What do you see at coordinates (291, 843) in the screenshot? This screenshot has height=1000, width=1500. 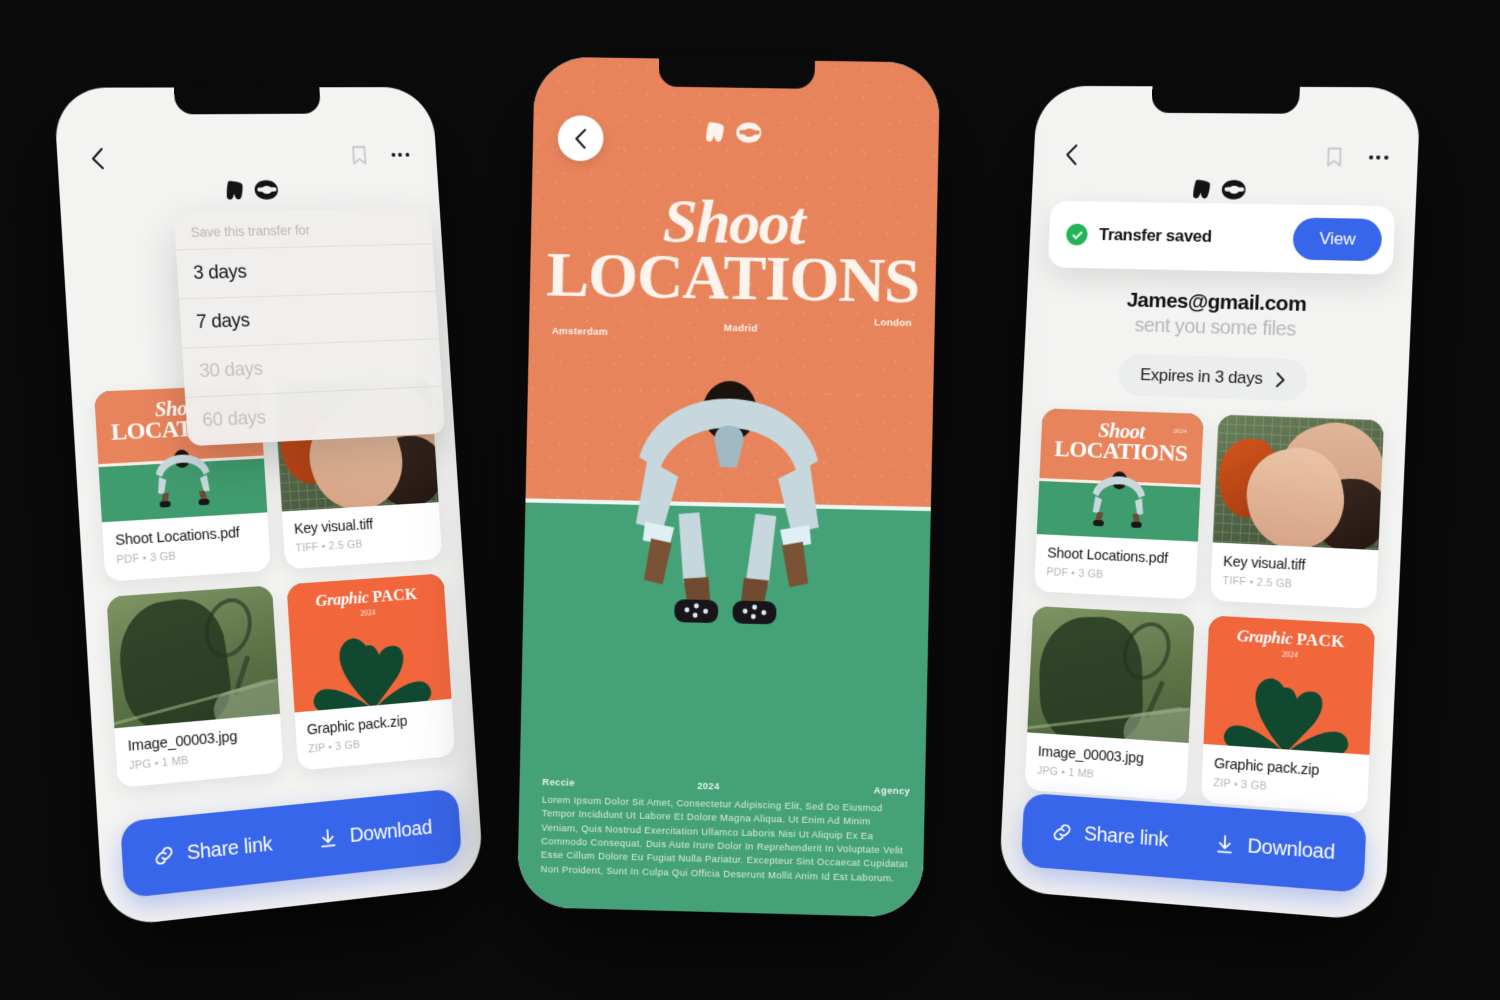 I see `action-bar: Share link Download` at bounding box center [291, 843].